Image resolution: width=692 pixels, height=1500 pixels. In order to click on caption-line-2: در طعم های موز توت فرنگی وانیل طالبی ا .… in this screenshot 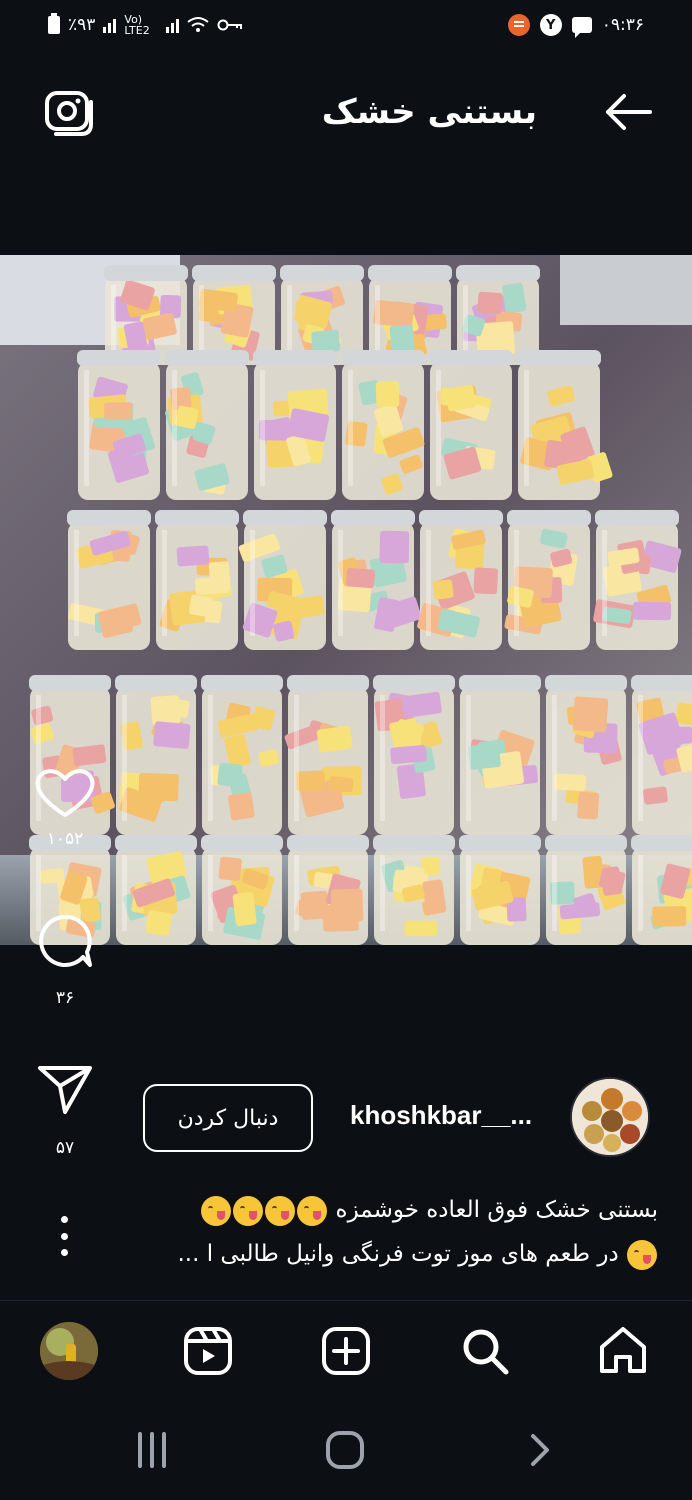, I will do `click(378, 1254)`.